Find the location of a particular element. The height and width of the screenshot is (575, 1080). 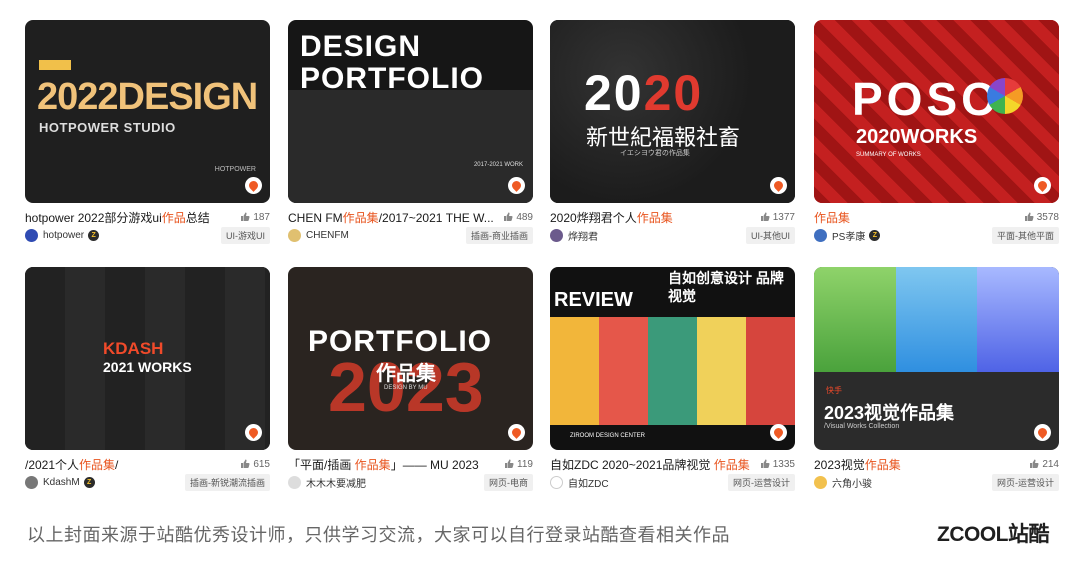

work-cover: KDASH 2021 WORKS is located at coordinates (147, 358).